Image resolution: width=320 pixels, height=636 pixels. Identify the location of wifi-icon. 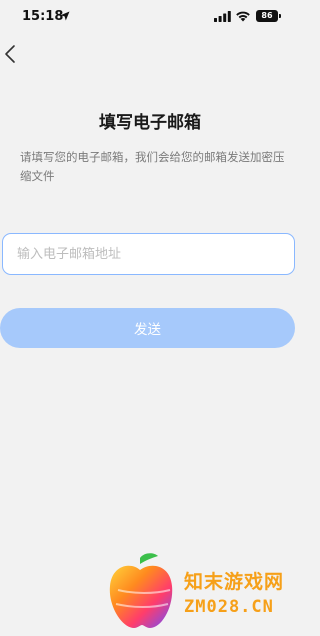
(243, 16).